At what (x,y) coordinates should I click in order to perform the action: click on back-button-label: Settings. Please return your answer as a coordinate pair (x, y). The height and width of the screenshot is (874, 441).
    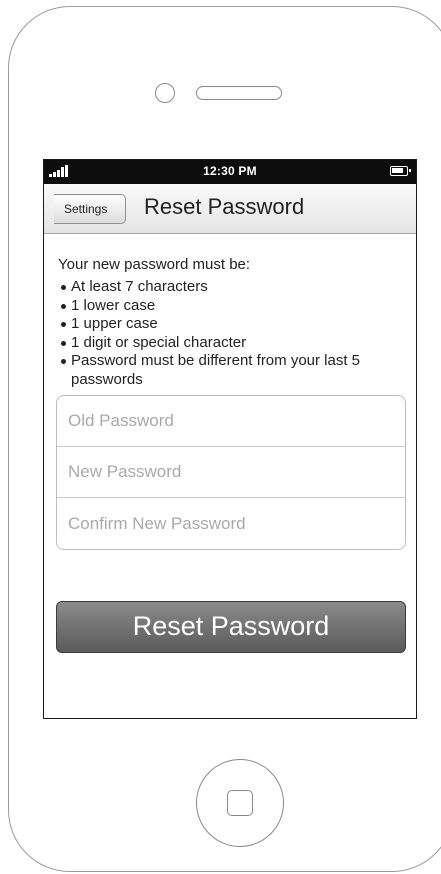
    Looking at the image, I should click on (86, 209).